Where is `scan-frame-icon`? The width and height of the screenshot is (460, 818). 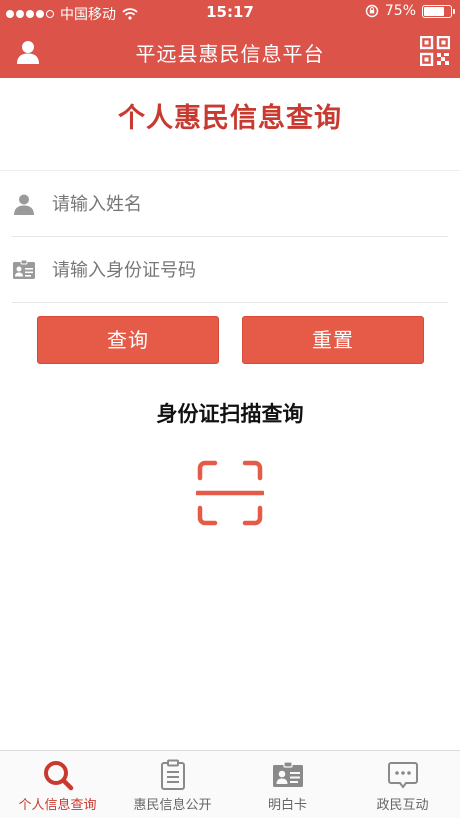 scan-frame-icon is located at coordinates (230, 493).